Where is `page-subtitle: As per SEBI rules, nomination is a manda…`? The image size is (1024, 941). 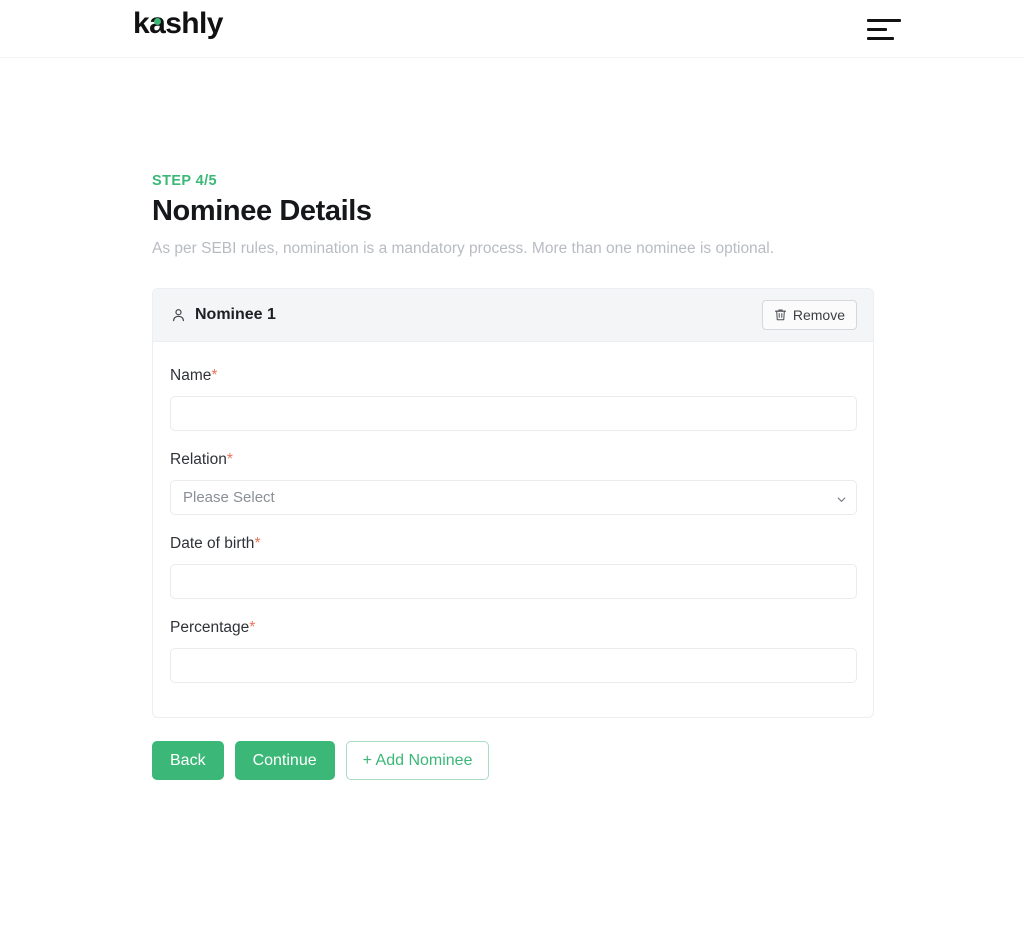 page-subtitle: As per SEBI rules, nomination is a manda… is located at coordinates (463, 248).